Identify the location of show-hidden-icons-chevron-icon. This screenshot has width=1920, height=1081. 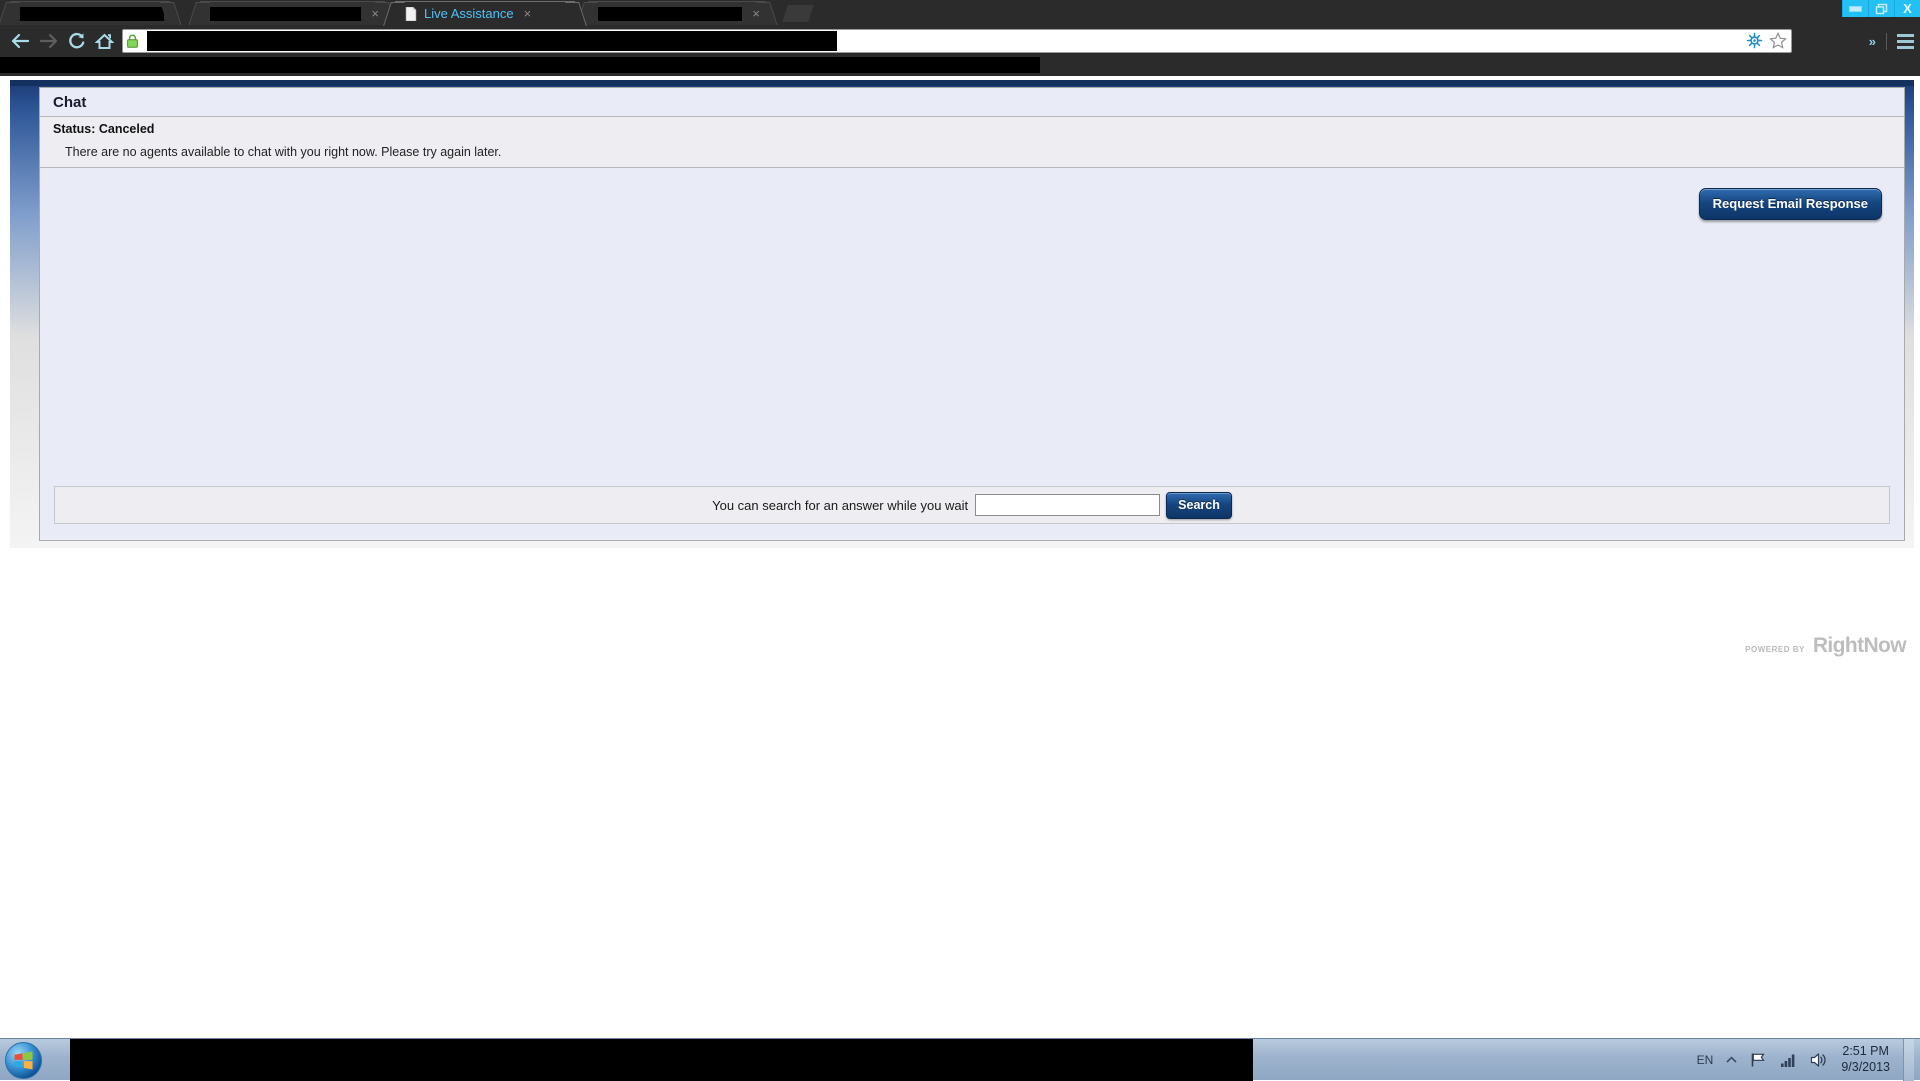
(1731, 1060).